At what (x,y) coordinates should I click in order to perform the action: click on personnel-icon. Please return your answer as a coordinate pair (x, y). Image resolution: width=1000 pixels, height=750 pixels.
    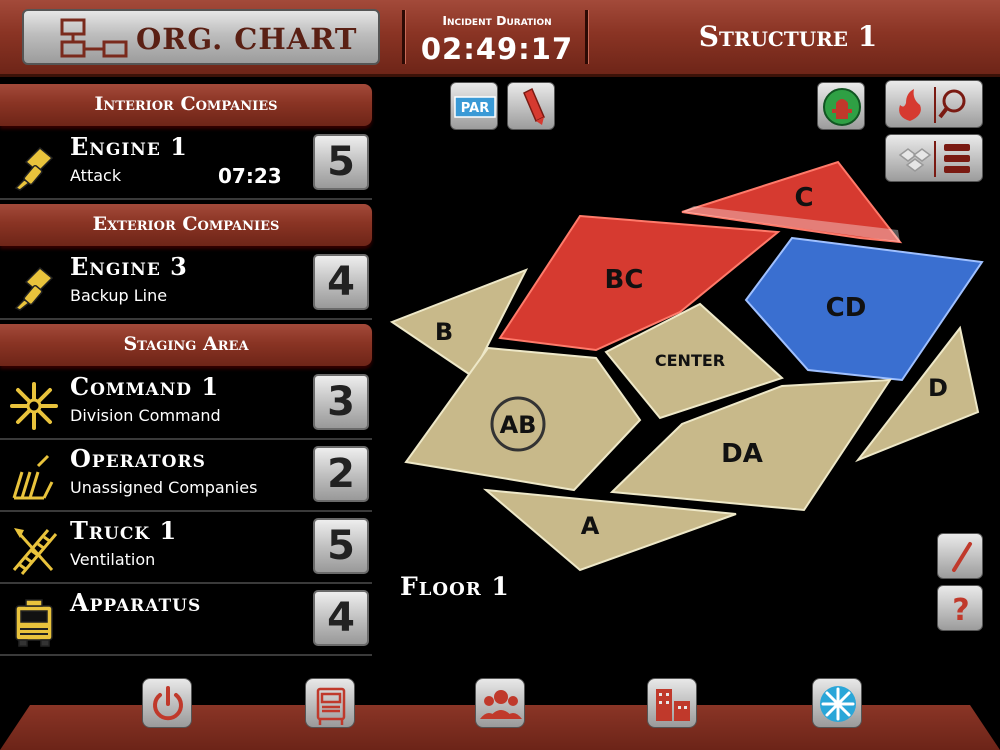
    Looking at the image, I should click on (501, 704).